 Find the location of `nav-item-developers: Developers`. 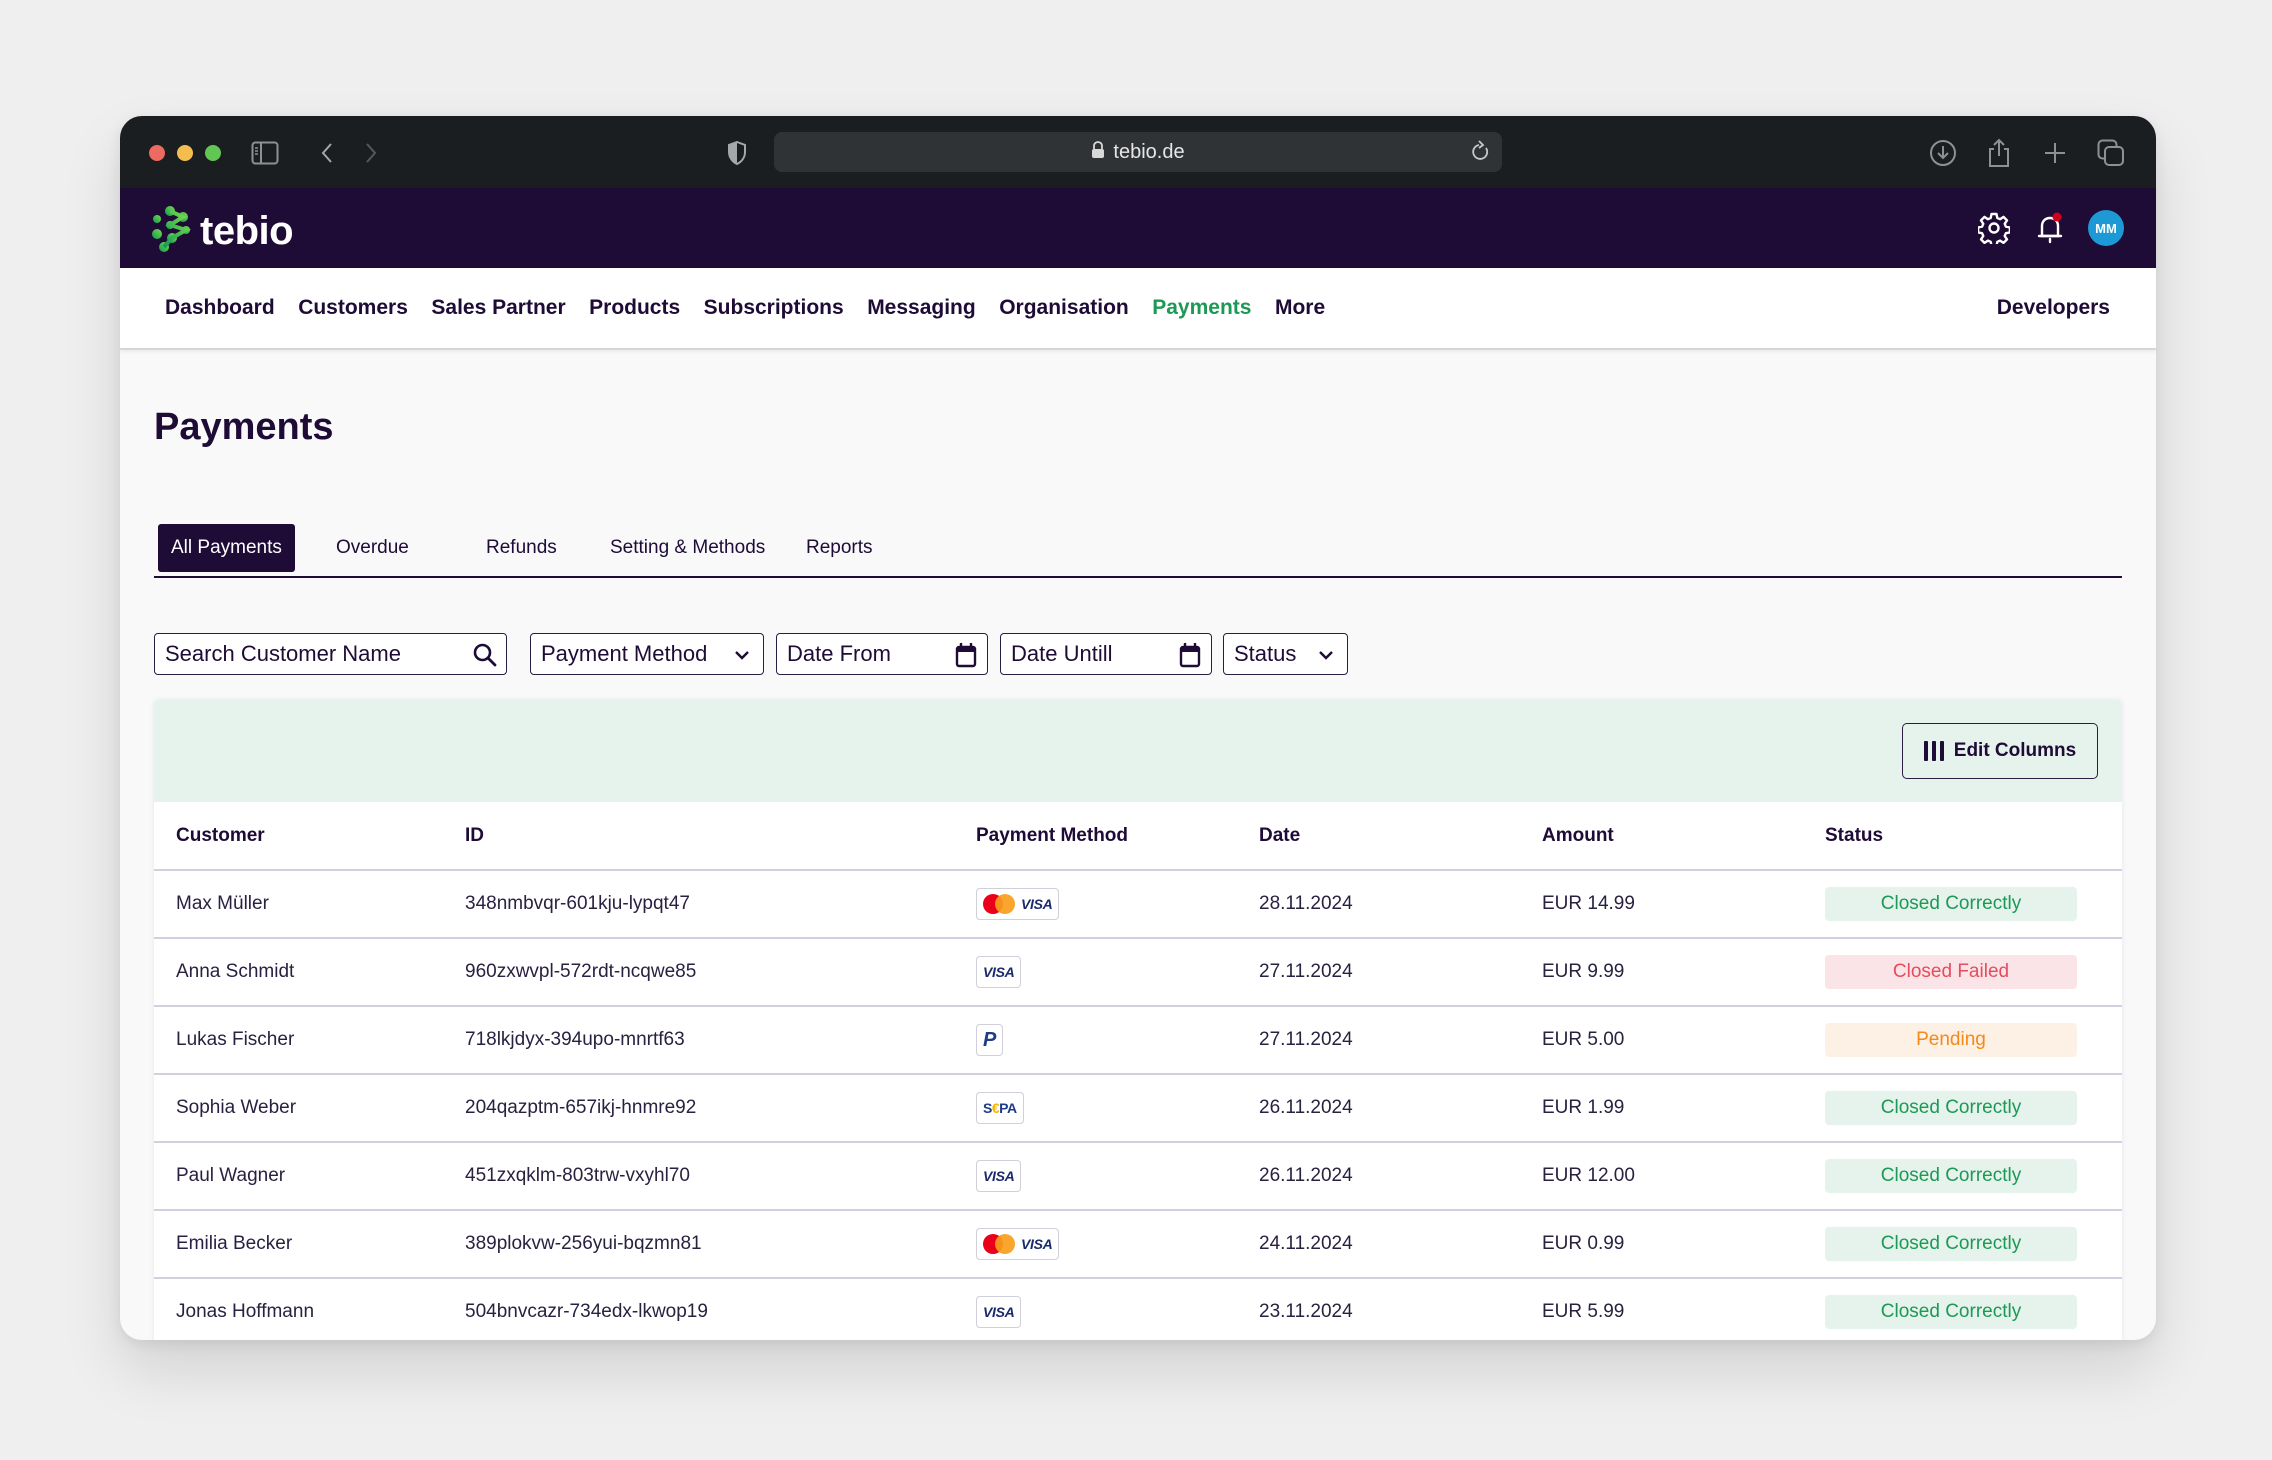

nav-item-developers: Developers is located at coordinates (2053, 308).